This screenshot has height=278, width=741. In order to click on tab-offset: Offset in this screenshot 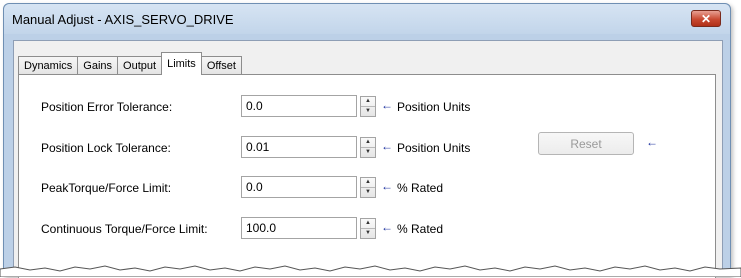, I will do `click(221, 65)`.